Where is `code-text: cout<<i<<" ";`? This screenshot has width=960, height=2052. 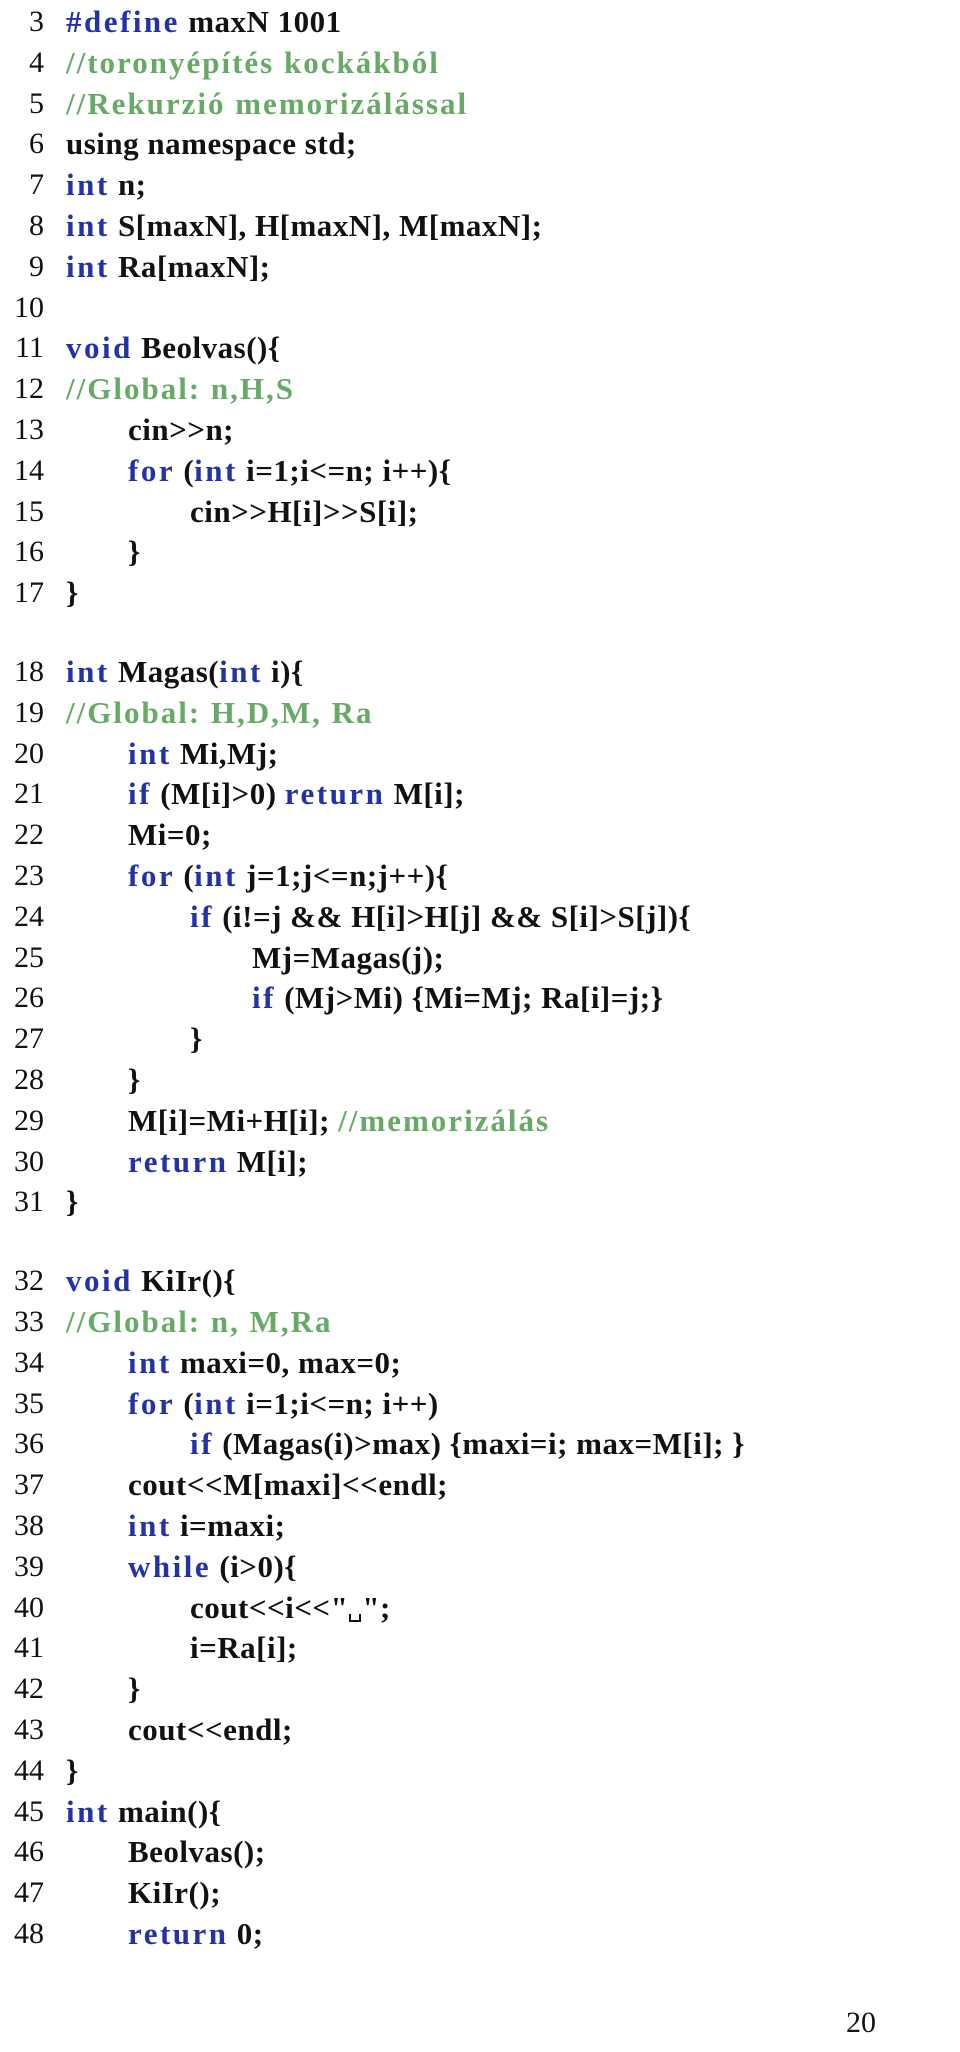
code-text: cout<<i<<" "; is located at coordinates (290, 1607).